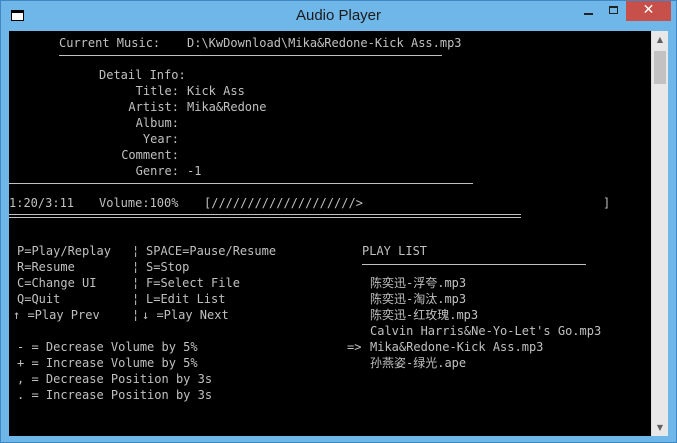 This screenshot has width=677, height=443. Describe the element at coordinates (157, 91) in the screenshot. I see `detail-title-label: Title:` at that location.